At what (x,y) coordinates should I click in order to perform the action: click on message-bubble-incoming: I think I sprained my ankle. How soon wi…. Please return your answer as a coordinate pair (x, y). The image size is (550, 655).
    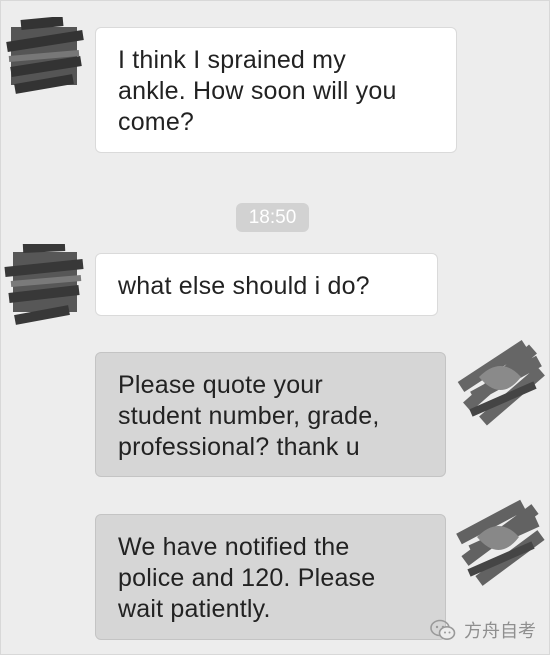
    Looking at the image, I should click on (276, 90).